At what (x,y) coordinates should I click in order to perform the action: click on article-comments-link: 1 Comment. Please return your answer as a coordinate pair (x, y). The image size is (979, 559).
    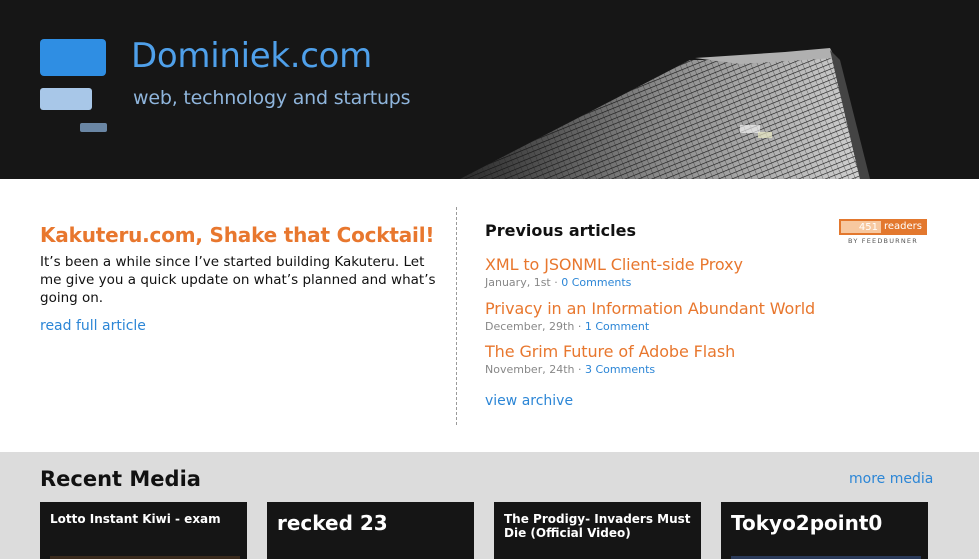
    Looking at the image, I should click on (617, 326).